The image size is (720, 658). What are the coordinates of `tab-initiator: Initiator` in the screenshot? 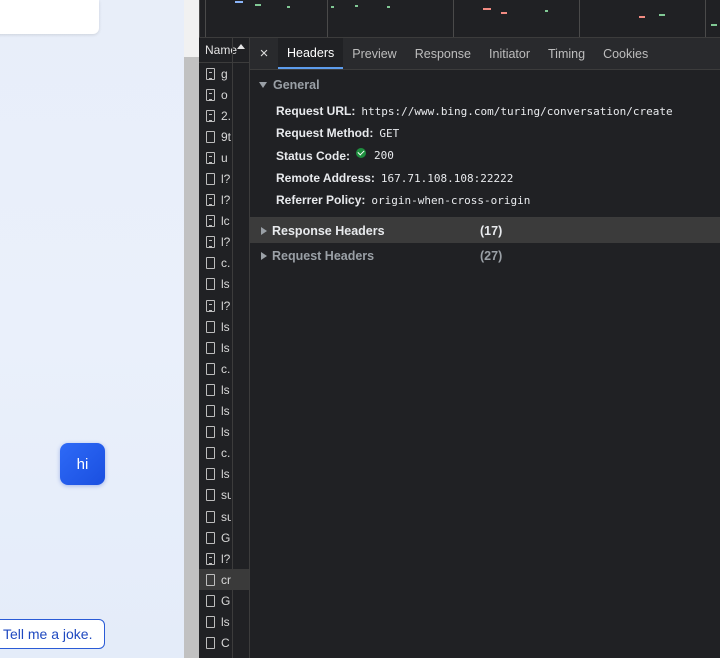 It's located at (509, 53).